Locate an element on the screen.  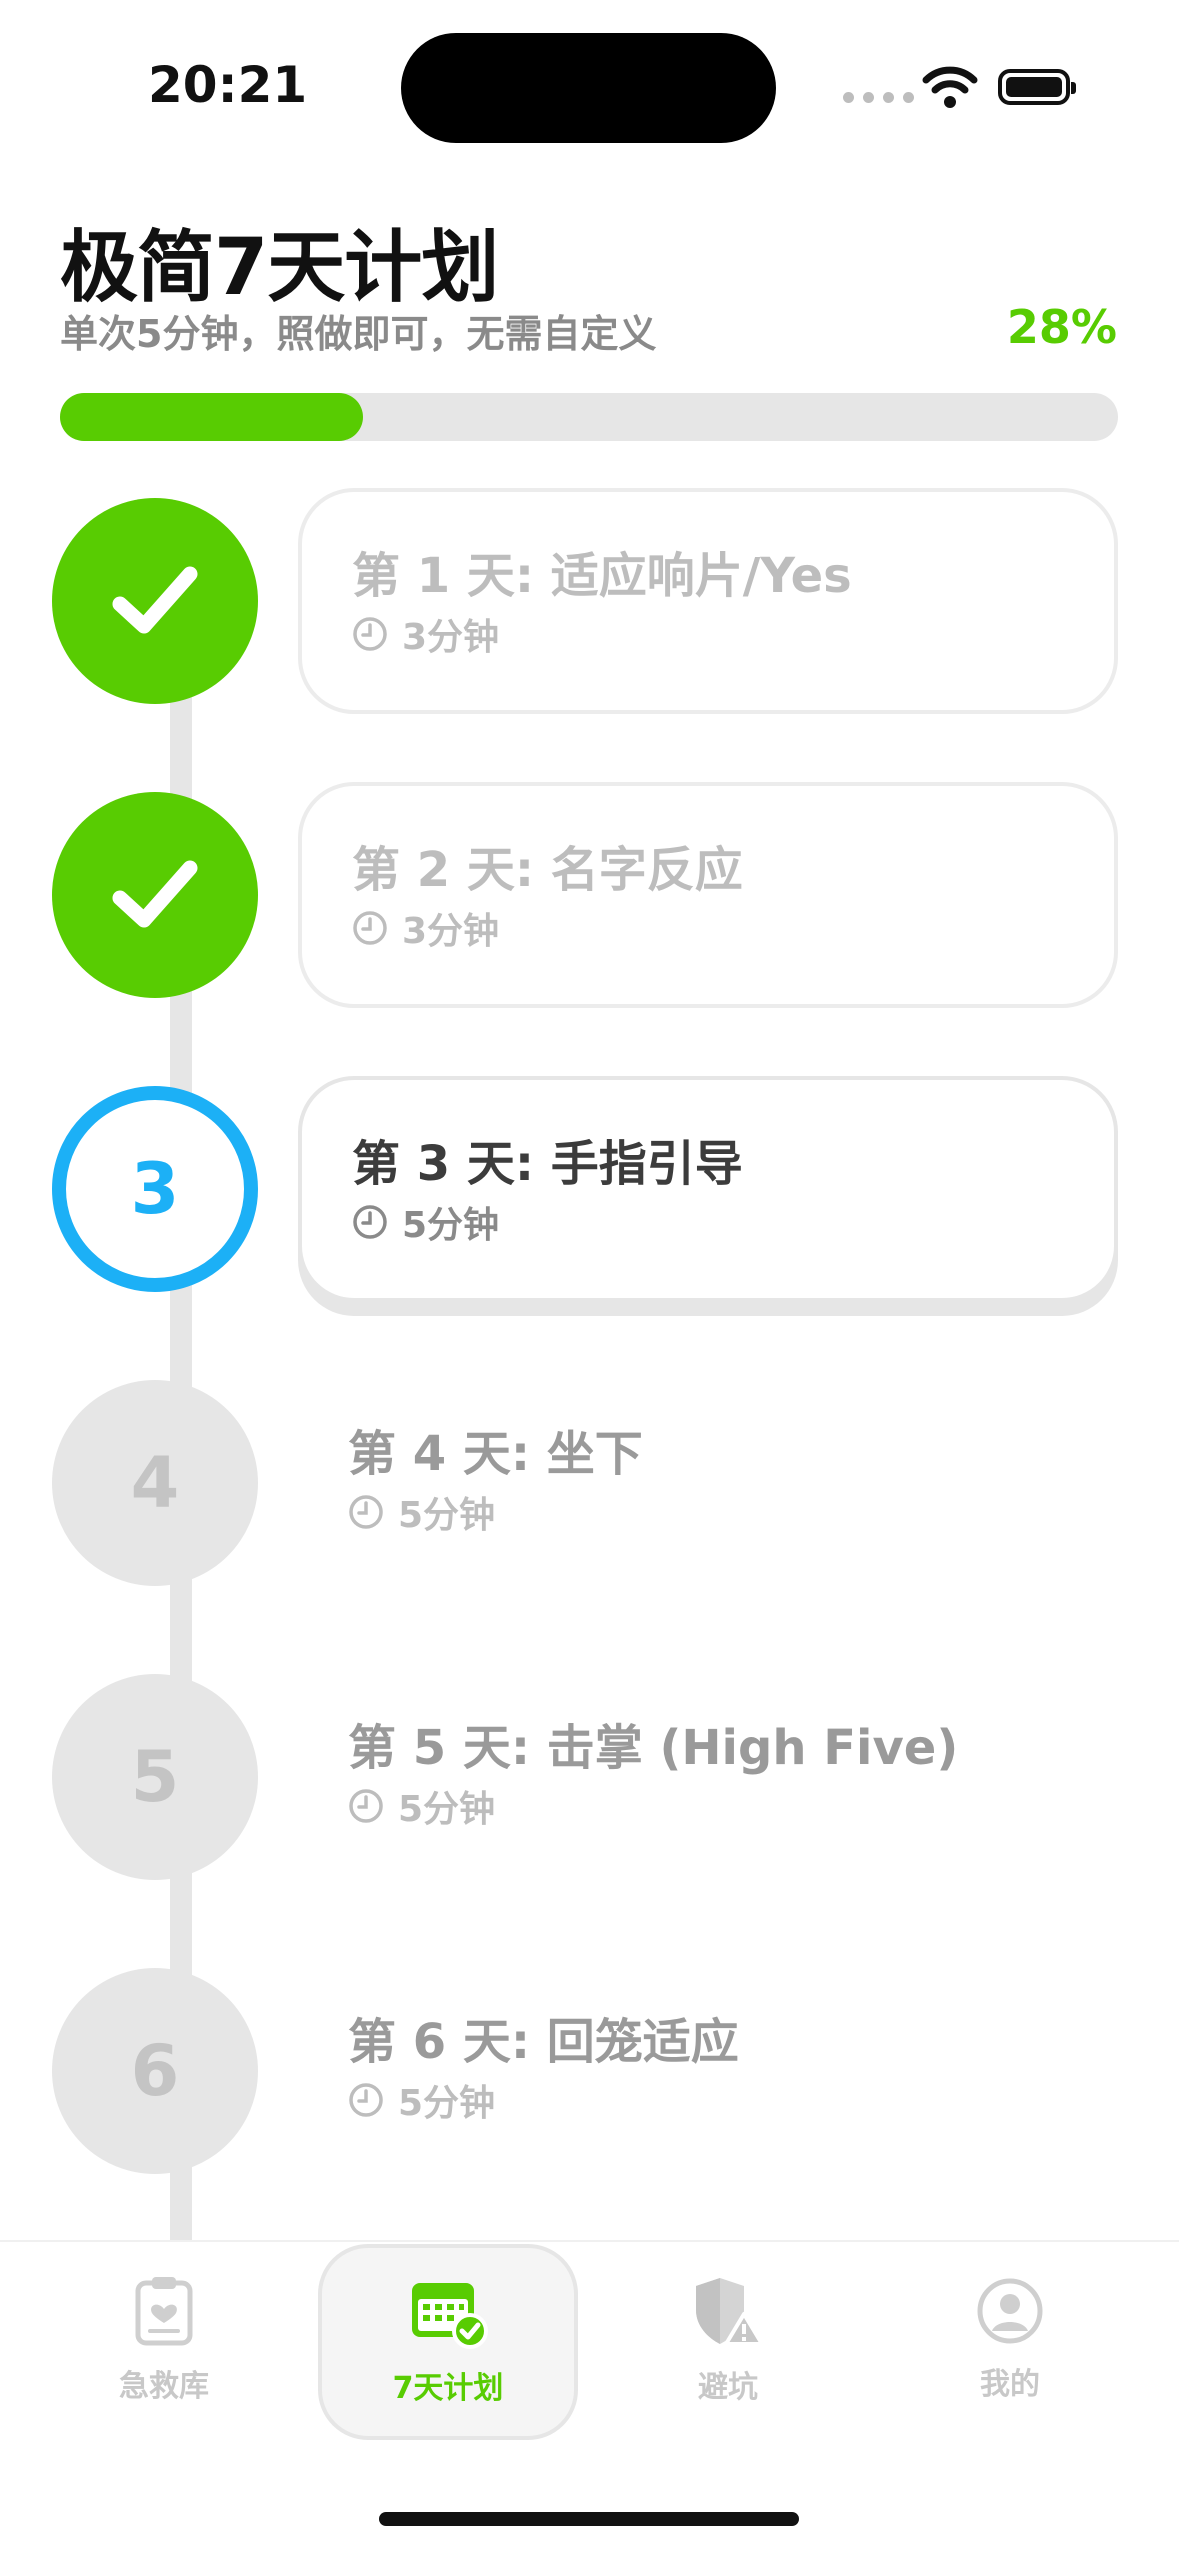
step-number-badge: 5 is located at coordinates (155, 1777).